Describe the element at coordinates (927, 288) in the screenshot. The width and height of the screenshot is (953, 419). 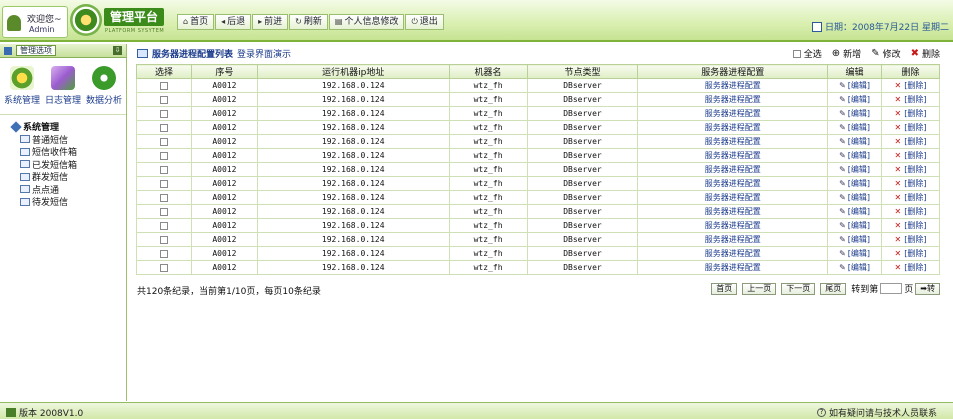
I see `go-button: ➡转` at that location.